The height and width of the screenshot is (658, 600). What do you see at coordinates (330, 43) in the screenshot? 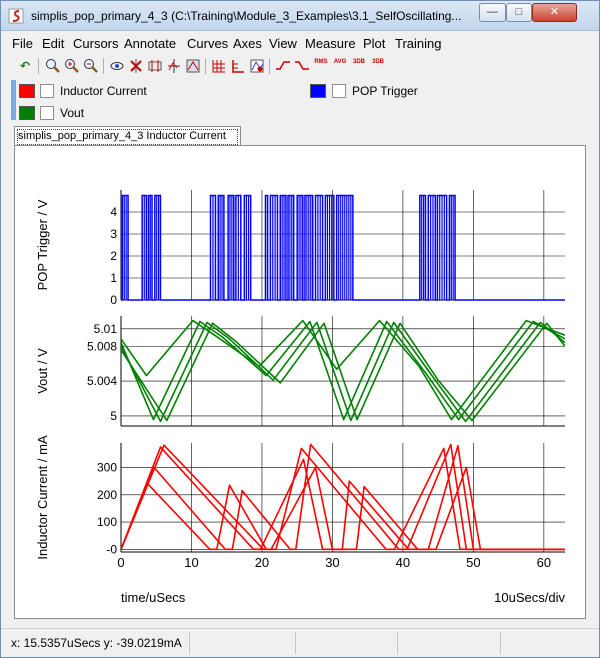
I see `menu-measure: Measure` at bounding box center [330, 43].